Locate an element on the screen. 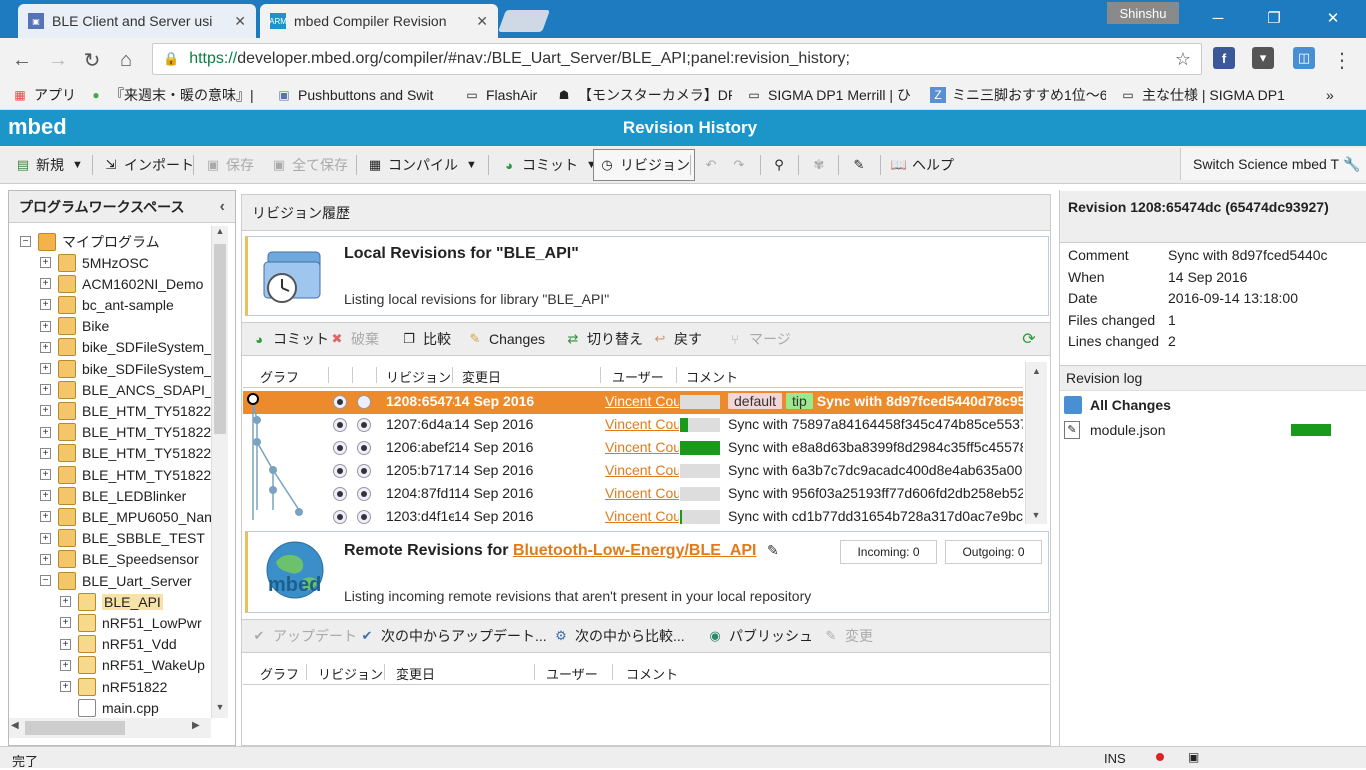 The width and height of the screenshot is (1366, 770). undo-button: ↶ is located at coordinates (713, 165).